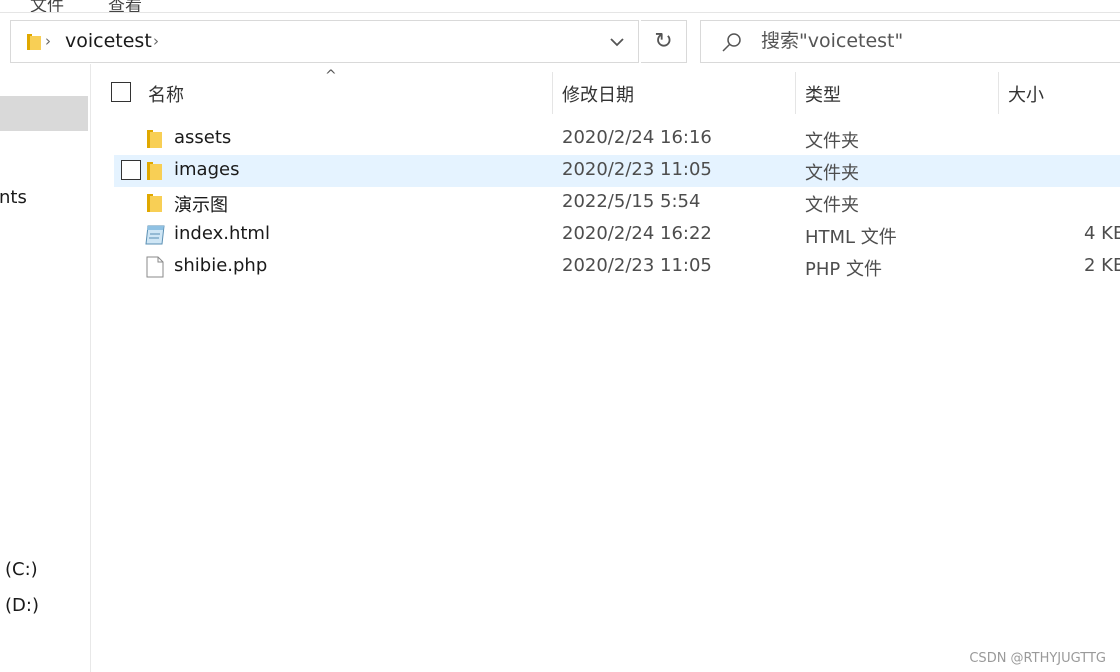  What do you see at coordinates (108, 41) in the screenshot?
I see `breadcrumb-voicetest: voicetest` at bounding box center [108, 41].